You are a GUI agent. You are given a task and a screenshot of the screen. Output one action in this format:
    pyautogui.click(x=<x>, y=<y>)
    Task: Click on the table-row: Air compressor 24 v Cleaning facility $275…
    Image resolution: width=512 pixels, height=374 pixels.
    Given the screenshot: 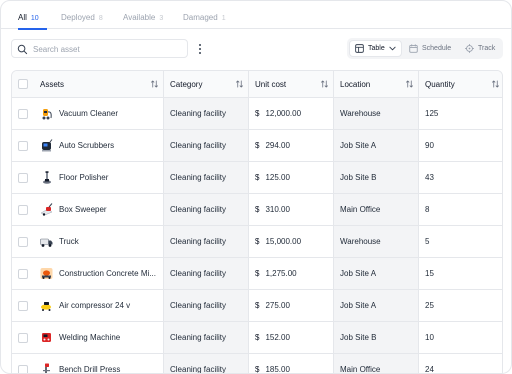 What is the action you would take?
    pyautogui.click(x=257, y=306)
    